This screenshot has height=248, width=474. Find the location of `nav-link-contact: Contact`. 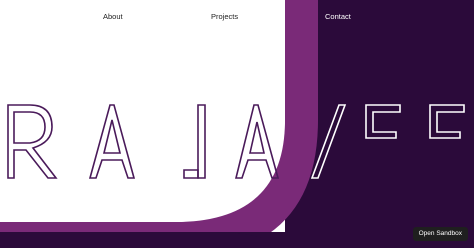

nav-link-contact: Contact is located at coordinates (338, 16).